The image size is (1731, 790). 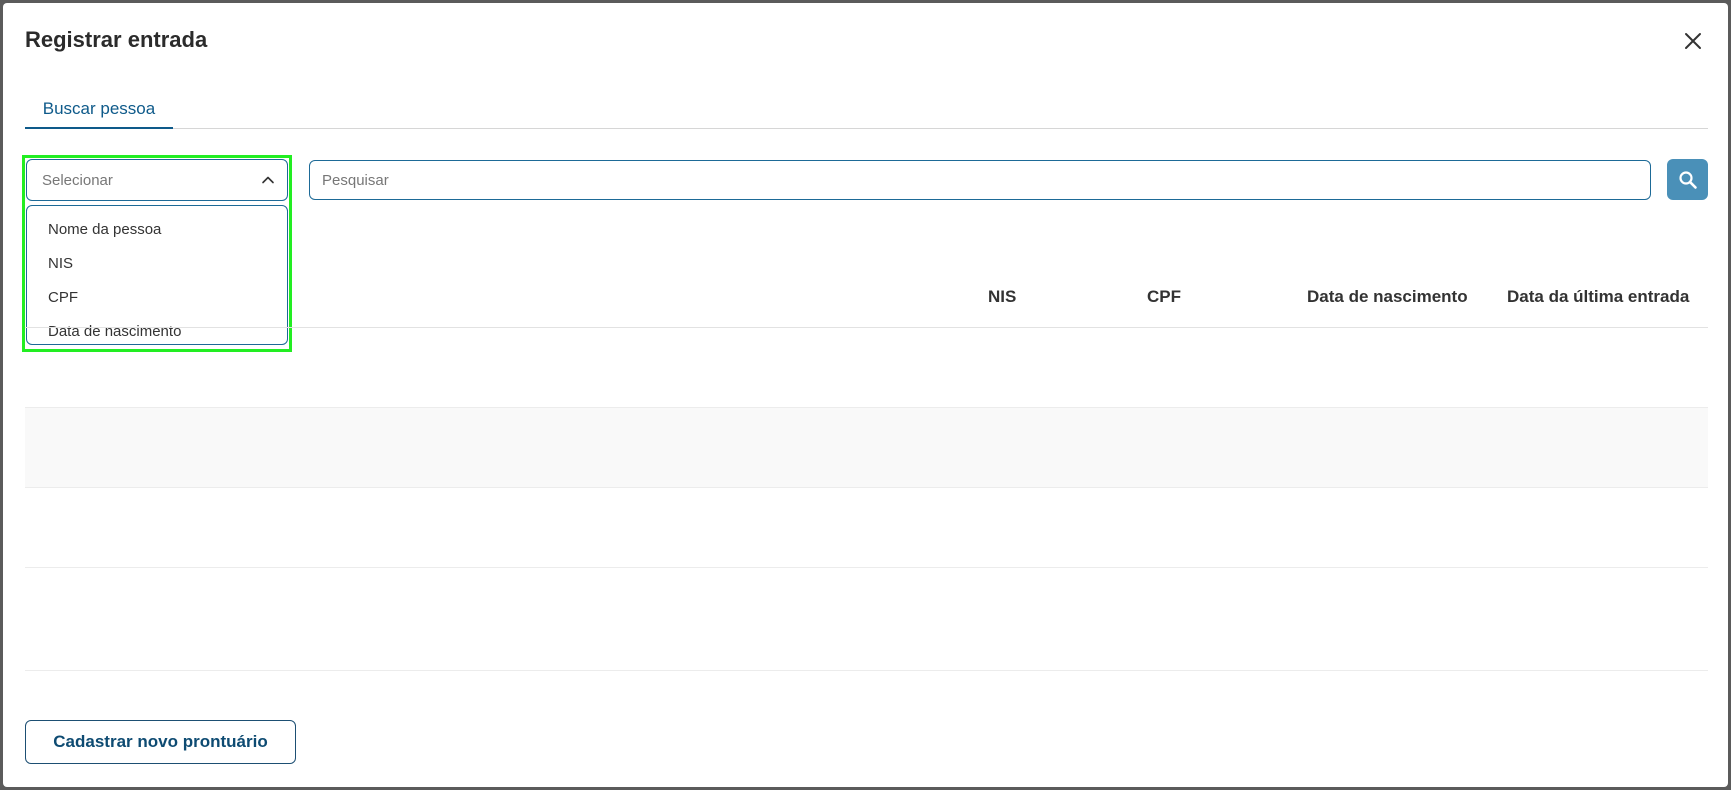 I want to click on search-button, so click(x=1687, y=179).